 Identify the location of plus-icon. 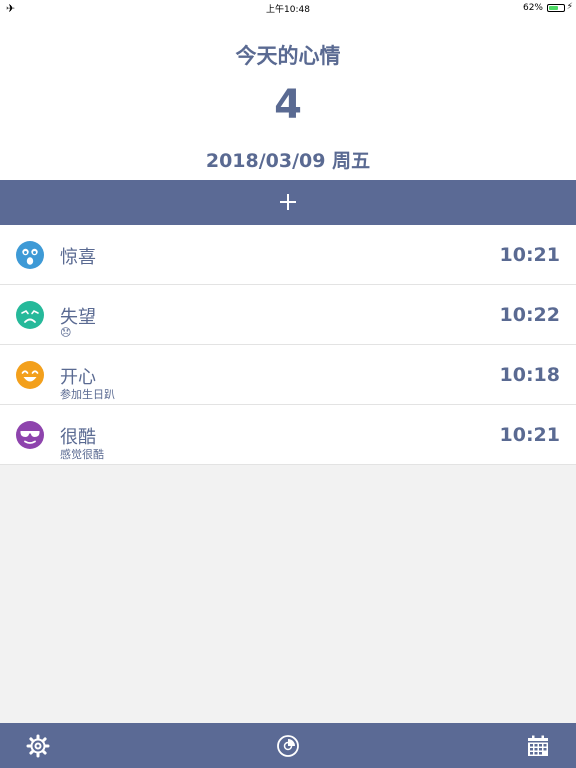
(288, 202).